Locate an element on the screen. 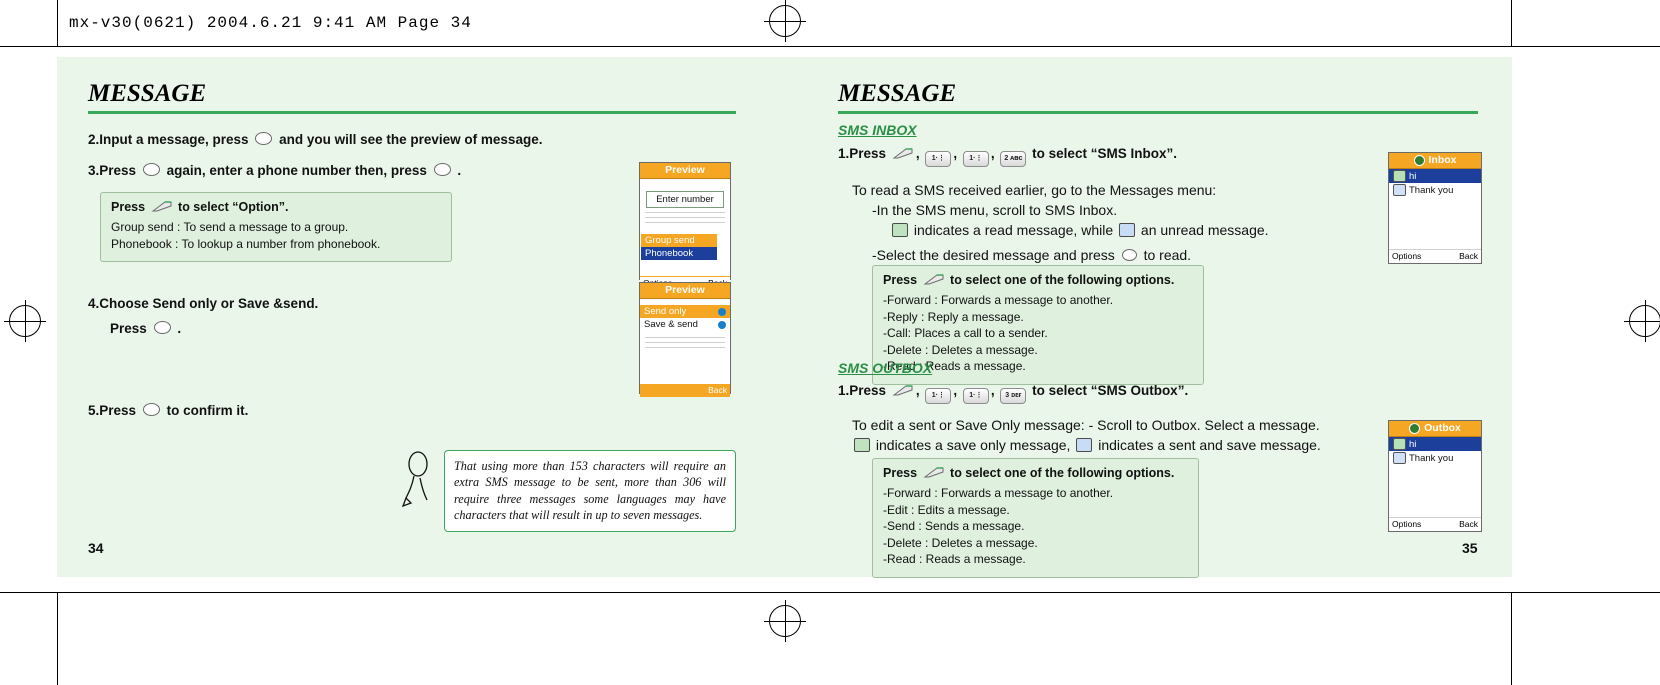 The width and height of the screenshot is (1660, 685). outbox-options-suffix: to select one of the following options. is located at coordinates (1062, 473).